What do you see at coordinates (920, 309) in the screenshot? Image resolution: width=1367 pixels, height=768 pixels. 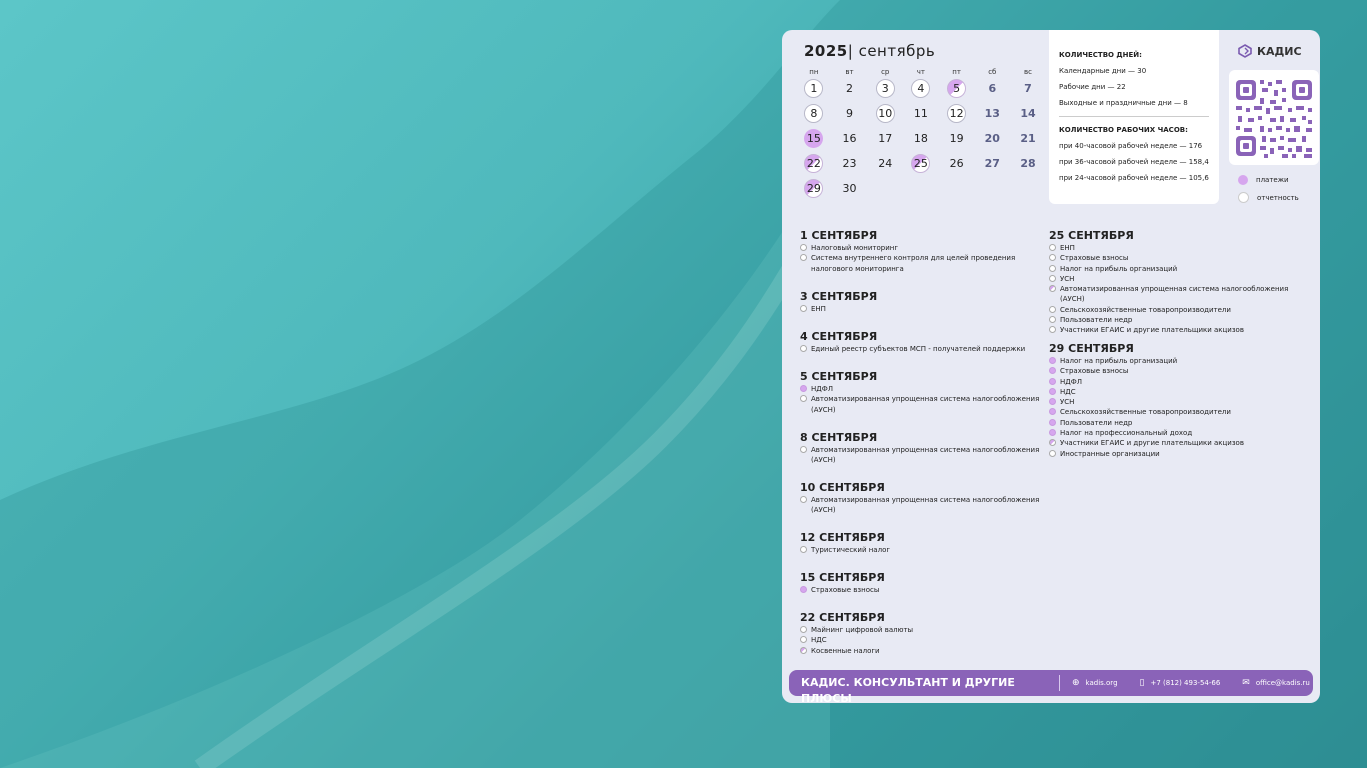 I see `event-item: ЕНП` at bounding box center [920, 309].